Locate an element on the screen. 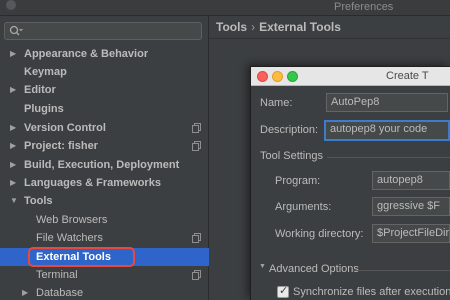 The height and width of the screenshot is (300, 450). sidebar-item-label: Terminal is located at coordinates (57, 275).